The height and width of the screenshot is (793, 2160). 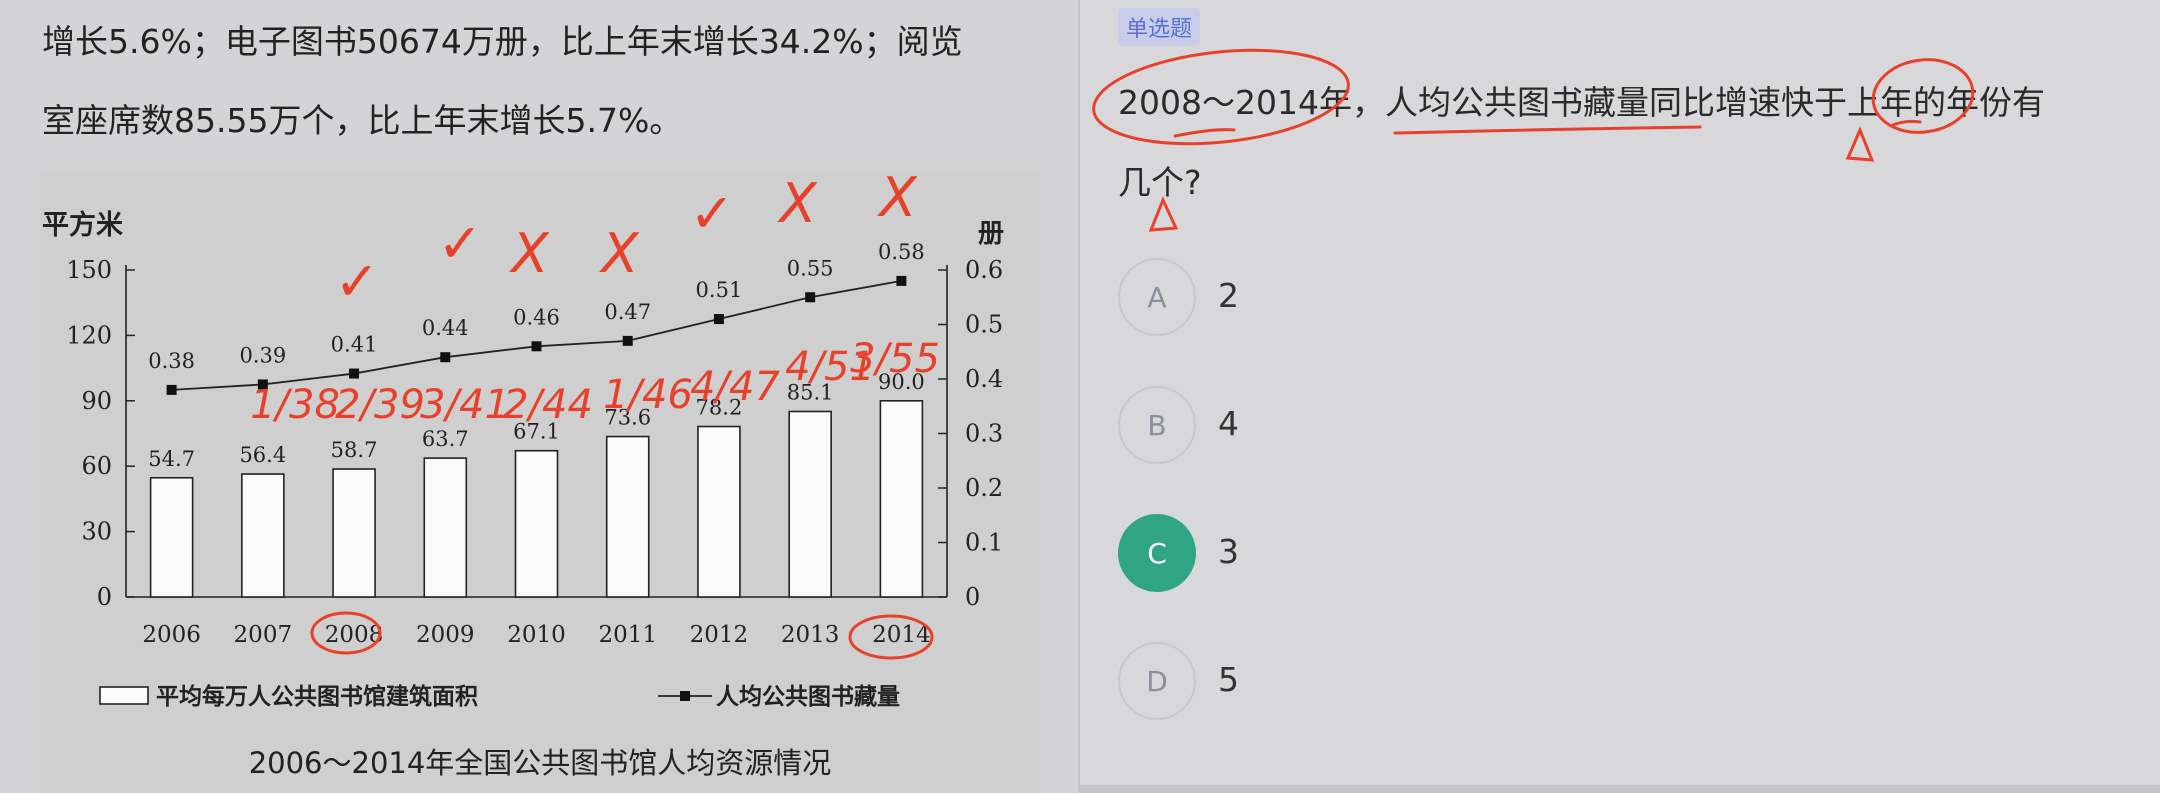 What do you see at coordinates (627, 418) in the screenshot?
I see `bar-value-label: 73.6` at bounding box center [627, 418].